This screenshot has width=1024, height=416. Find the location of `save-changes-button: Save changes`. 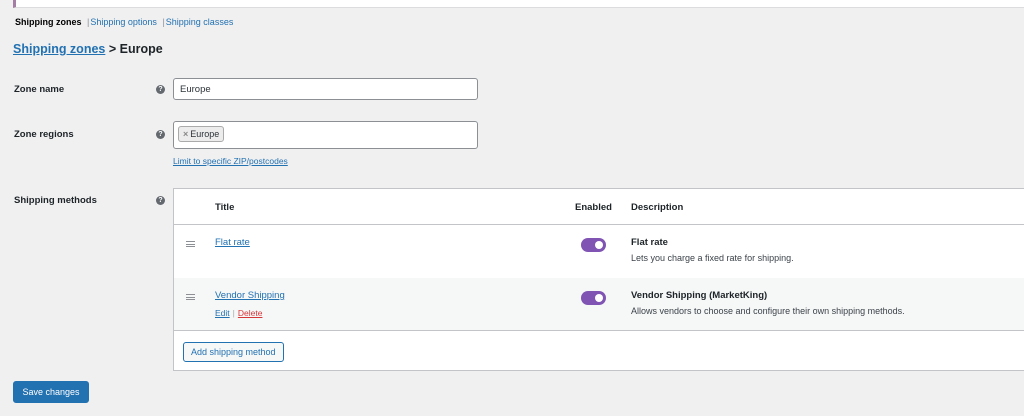

save-changes-button: Save changes is located at coordinates (51, 392).